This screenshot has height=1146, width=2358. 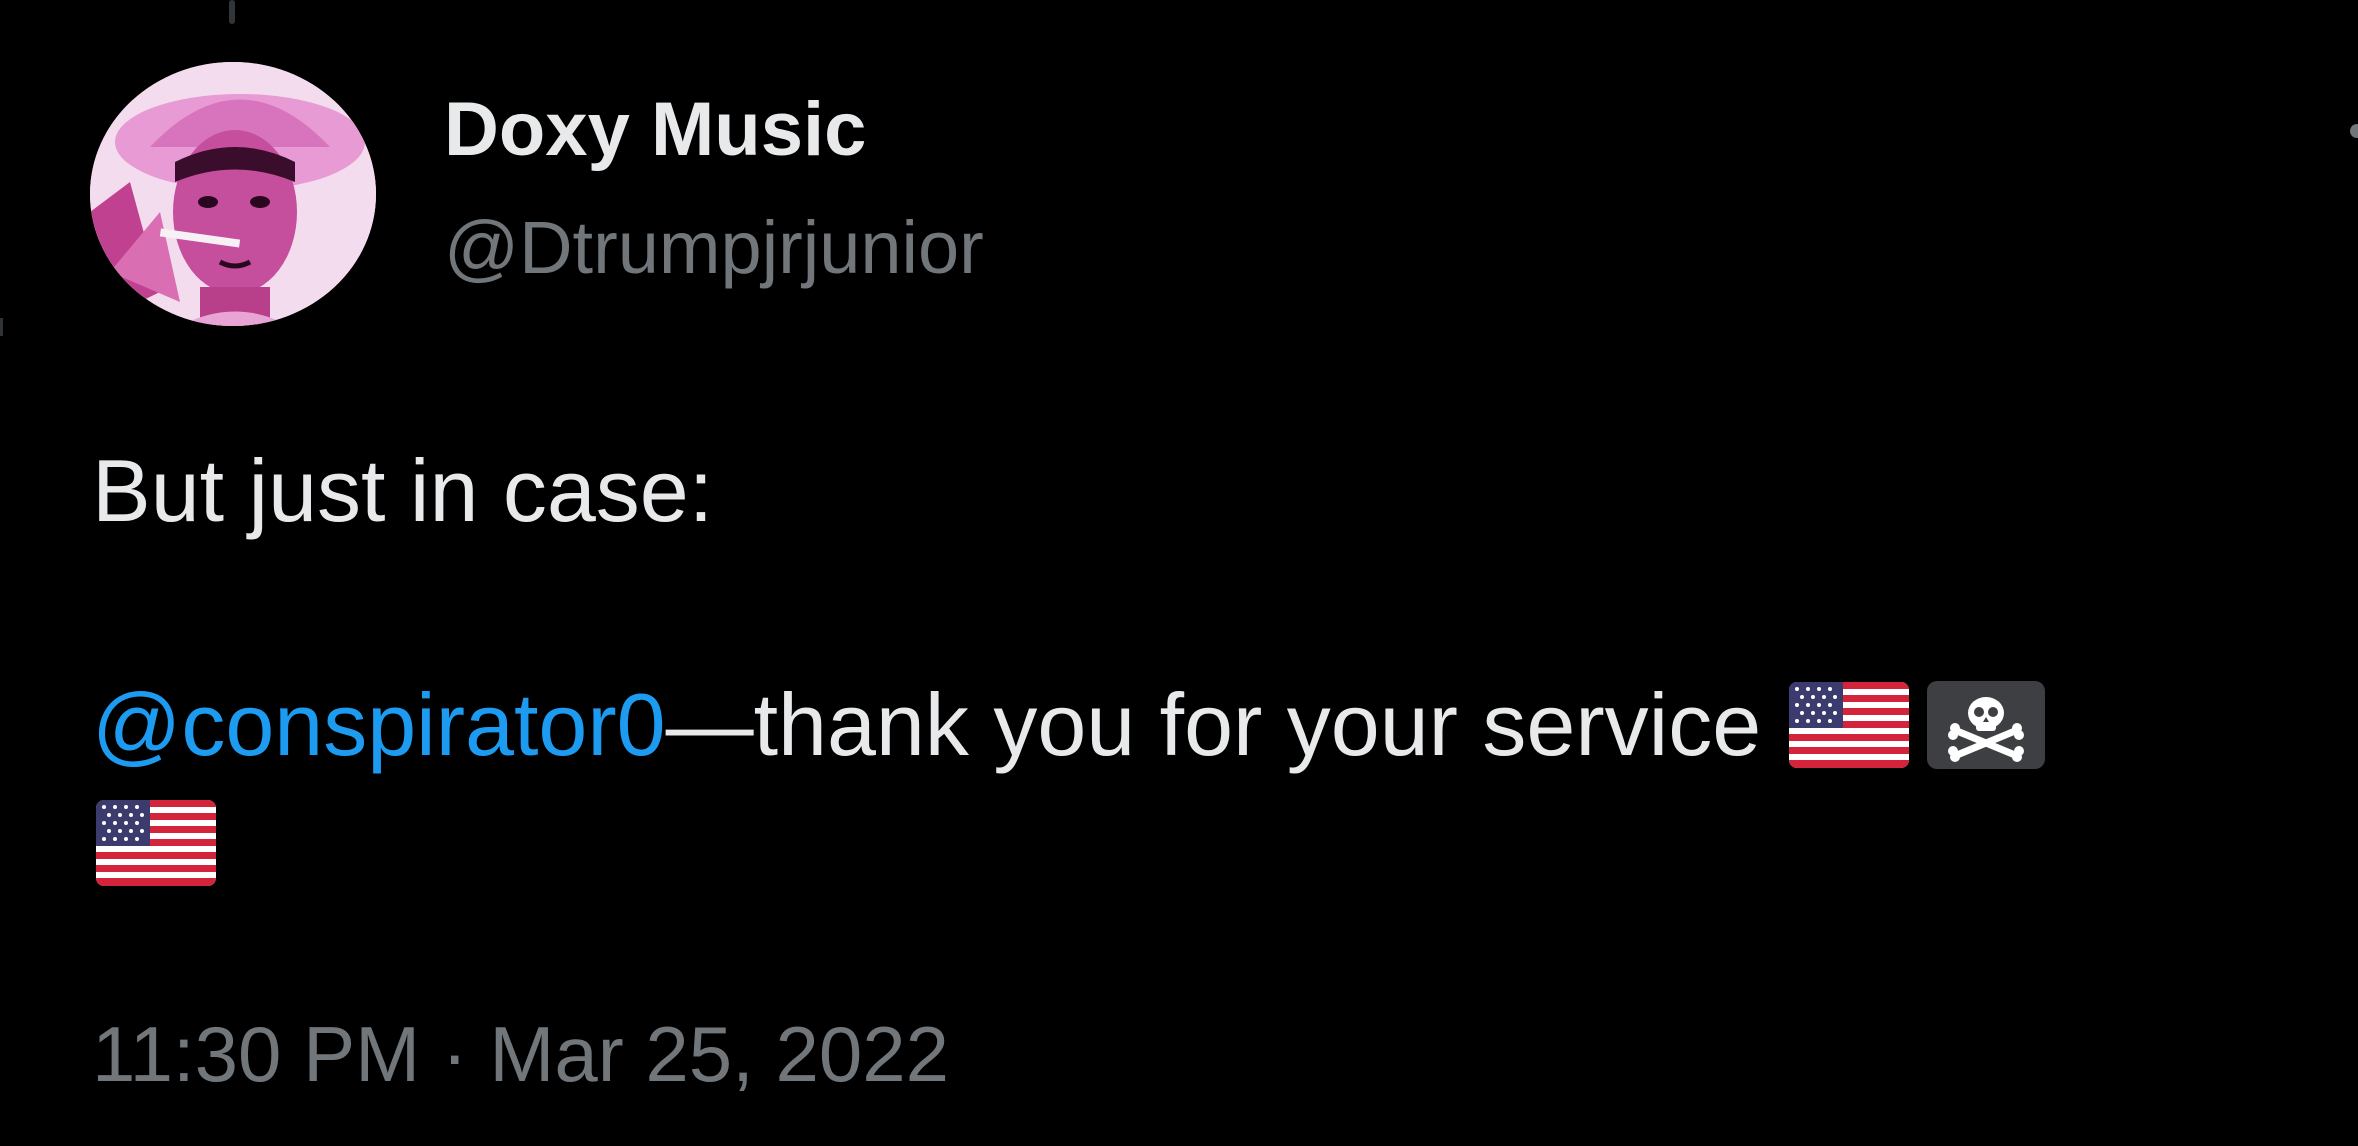 I want to click on more-options-icon, so click(x=2354, y=131).